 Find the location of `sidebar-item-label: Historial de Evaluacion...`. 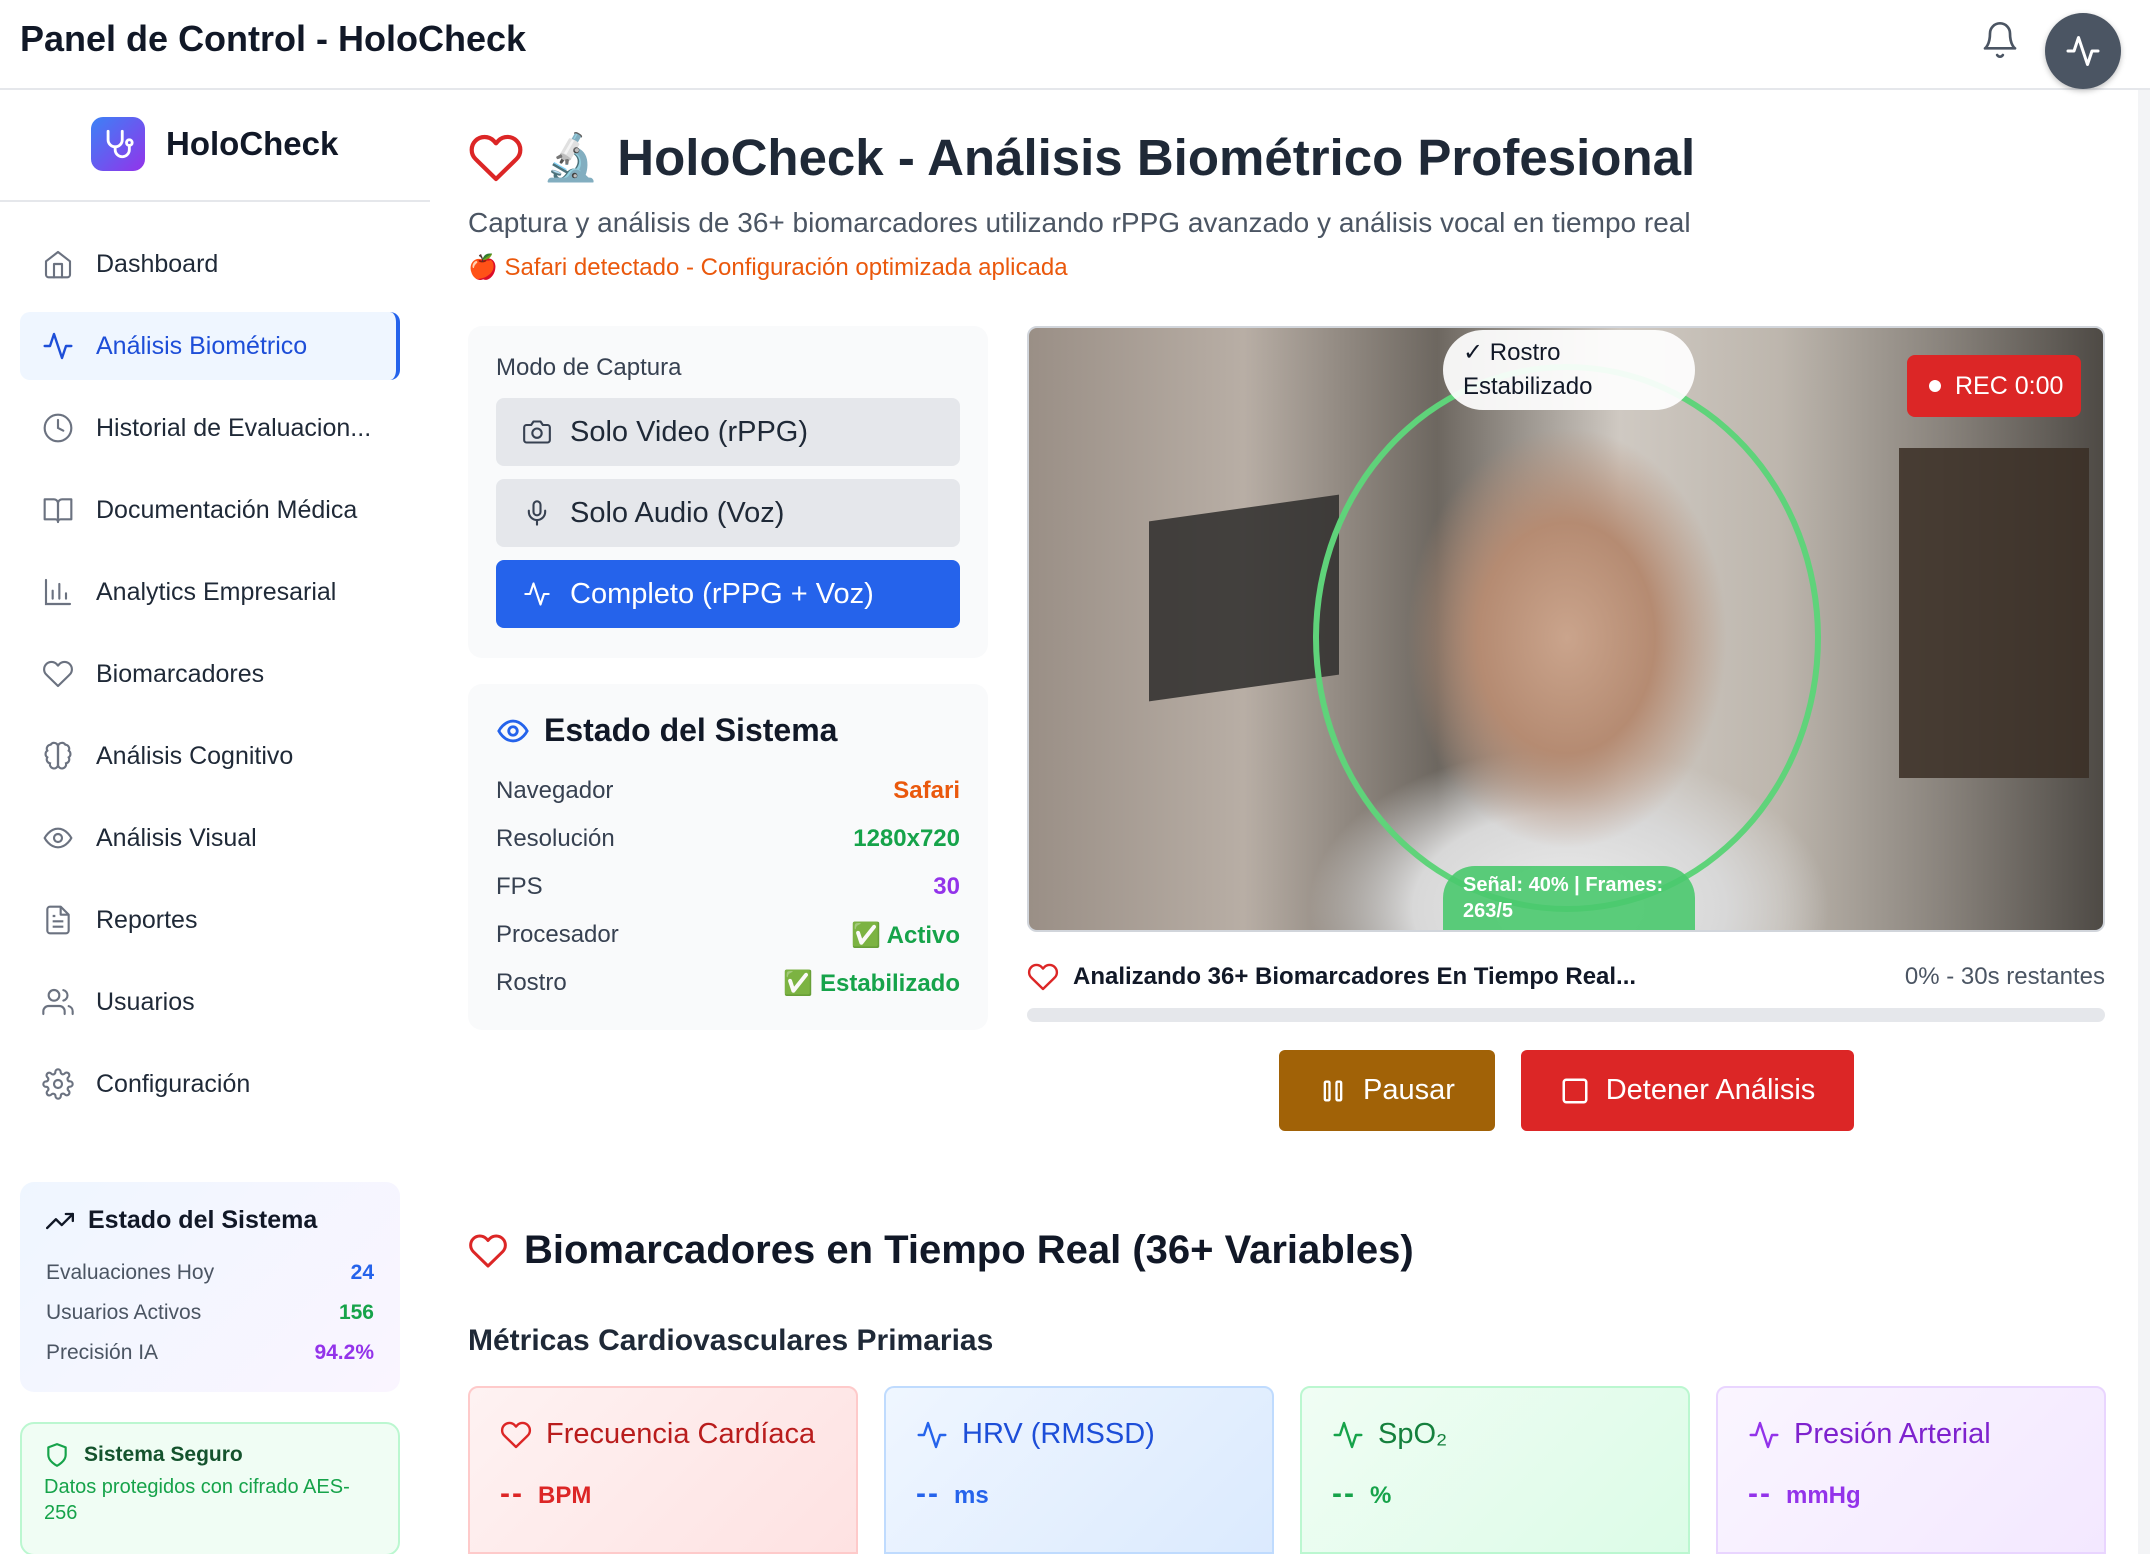

sidebar-item-label: Historial de Evaluacion... is located at coordinates (234, 427).